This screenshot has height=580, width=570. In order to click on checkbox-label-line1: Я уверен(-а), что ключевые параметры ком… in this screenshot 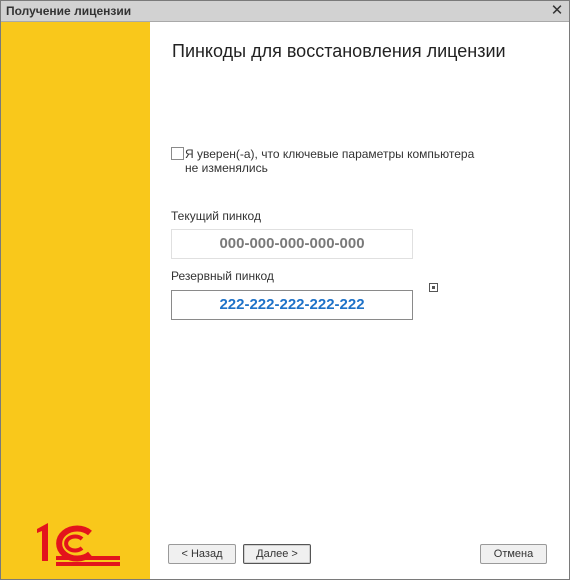, I will do `click(330, 154)`.